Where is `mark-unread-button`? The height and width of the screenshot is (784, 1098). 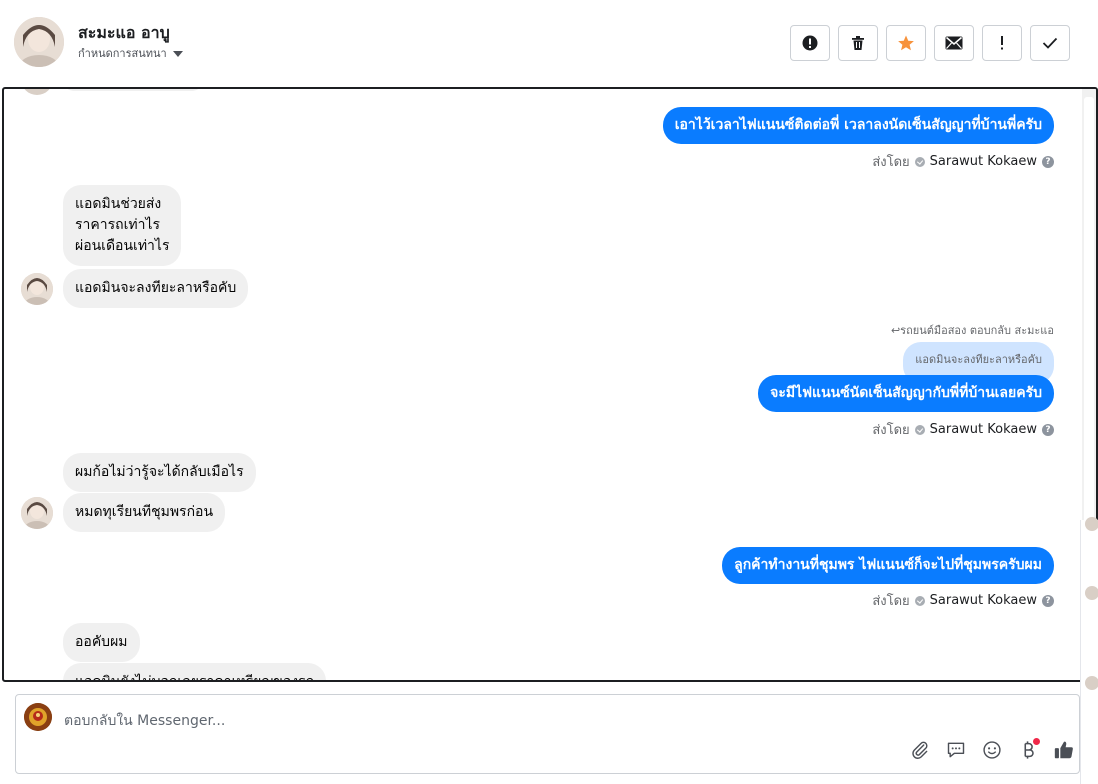
mark-unread-button is located at coordinates (954, 43).